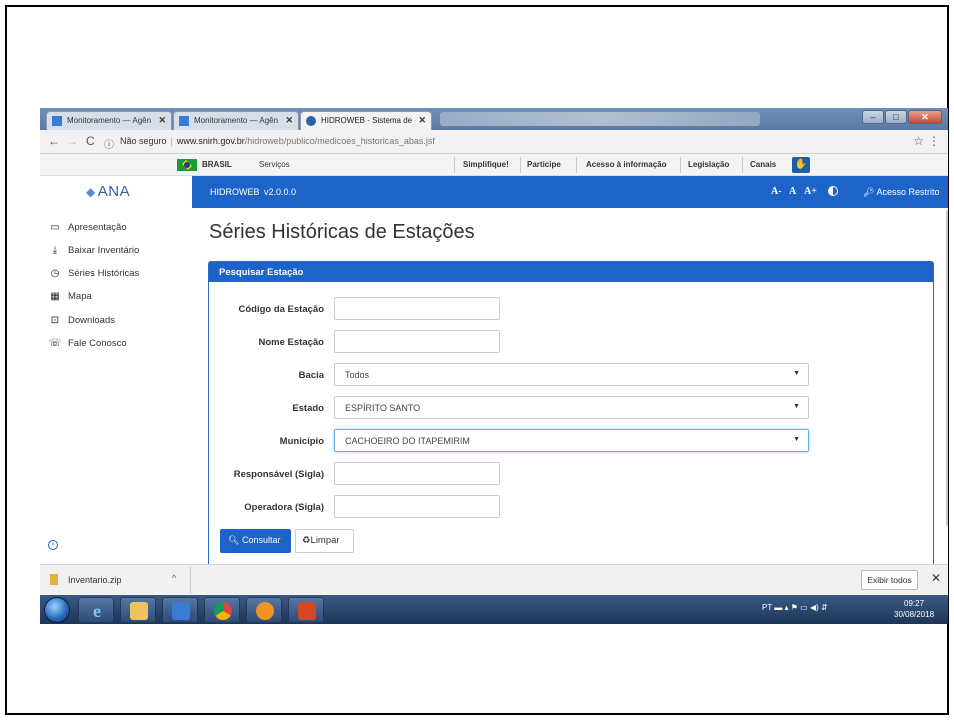 The height and width of the screenshot is (720, 954). What do you see at coordinates (55, 273) in the screenshot?
I see `history-icon: ◷` at bounding box center [55, 273].